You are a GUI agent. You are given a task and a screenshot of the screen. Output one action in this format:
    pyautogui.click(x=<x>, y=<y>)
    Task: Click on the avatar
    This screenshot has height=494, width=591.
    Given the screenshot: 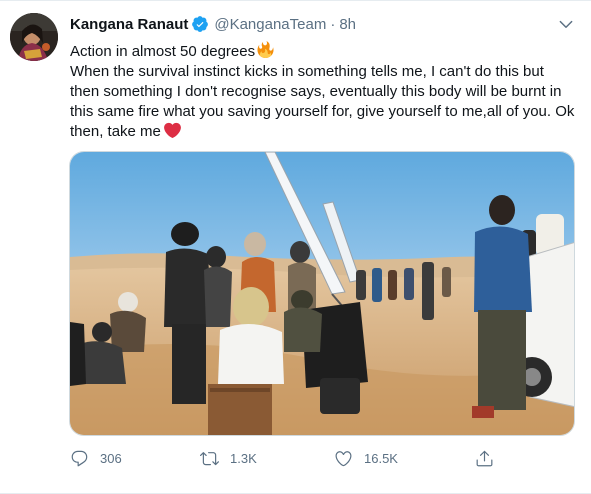 What is the action you would take?
    pyautogui.click(x=34, y=37)
    